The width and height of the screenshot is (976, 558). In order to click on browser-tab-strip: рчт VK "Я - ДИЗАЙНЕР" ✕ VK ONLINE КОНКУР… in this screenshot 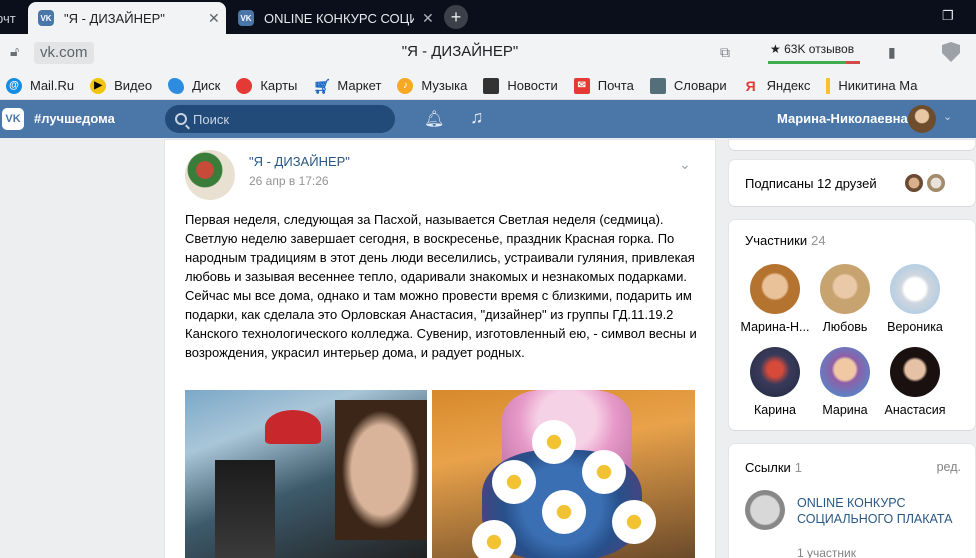, I will do `click(488, 17)`.